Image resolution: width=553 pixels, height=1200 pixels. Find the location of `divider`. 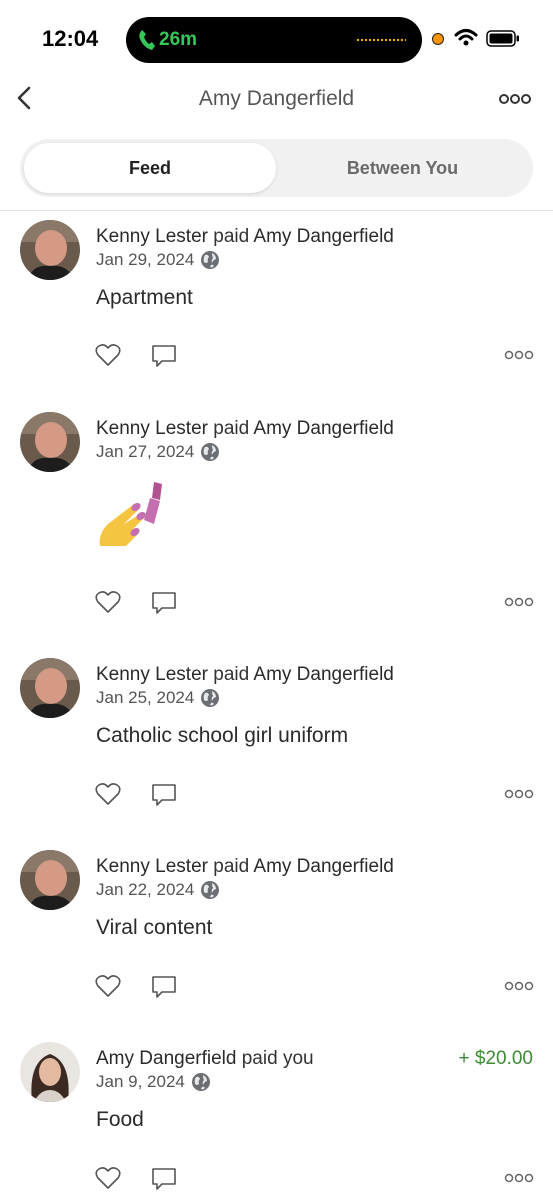

divider is located at coordinates (276, 210).